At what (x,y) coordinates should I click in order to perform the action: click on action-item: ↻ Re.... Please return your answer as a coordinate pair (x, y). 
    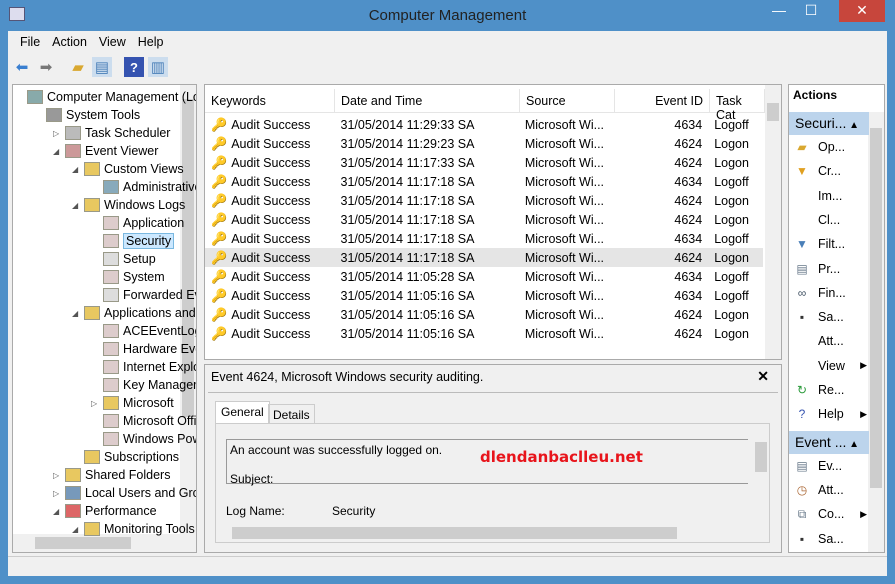
    Looking at the image, I should click on (829, 390).